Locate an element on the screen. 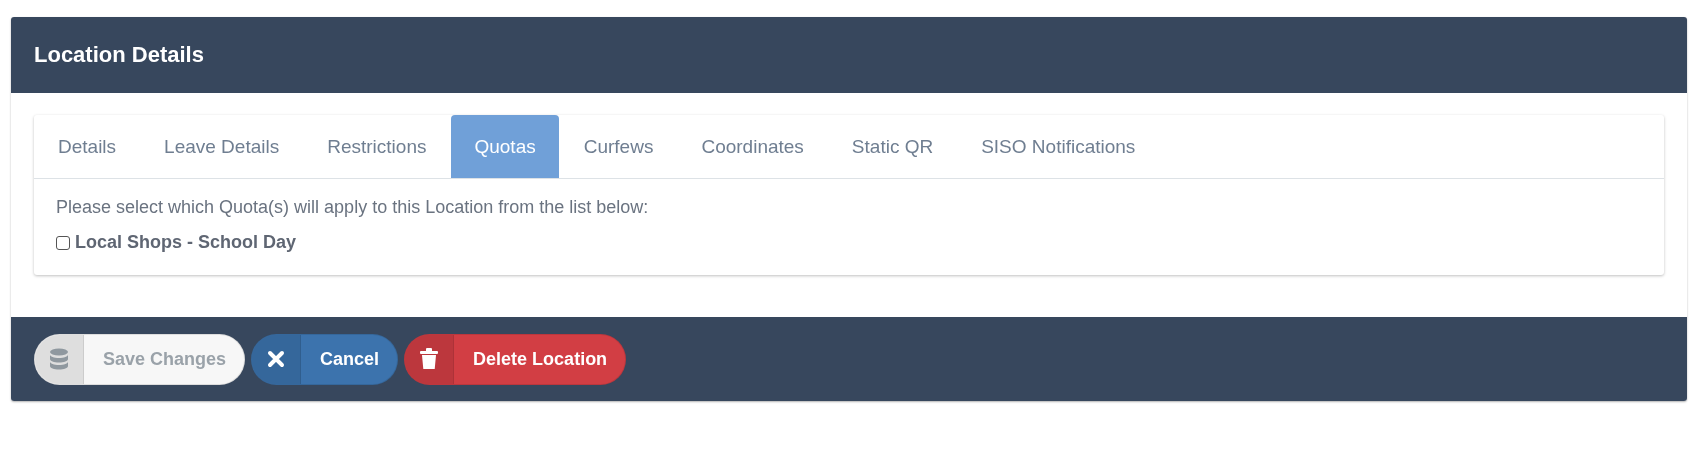 The image size is (1698, 464). quota-label: Local Shops - School Day is located at coordinates (186, 242).